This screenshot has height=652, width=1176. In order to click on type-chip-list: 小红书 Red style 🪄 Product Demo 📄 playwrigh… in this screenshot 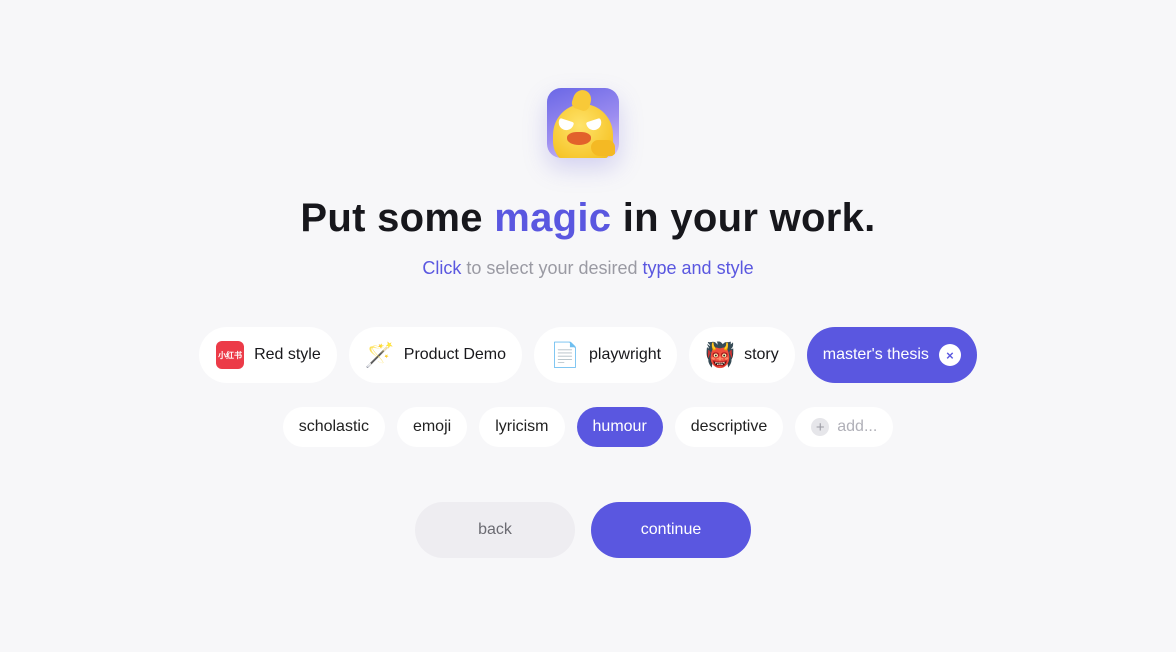, I will do `click(588, 355)`.